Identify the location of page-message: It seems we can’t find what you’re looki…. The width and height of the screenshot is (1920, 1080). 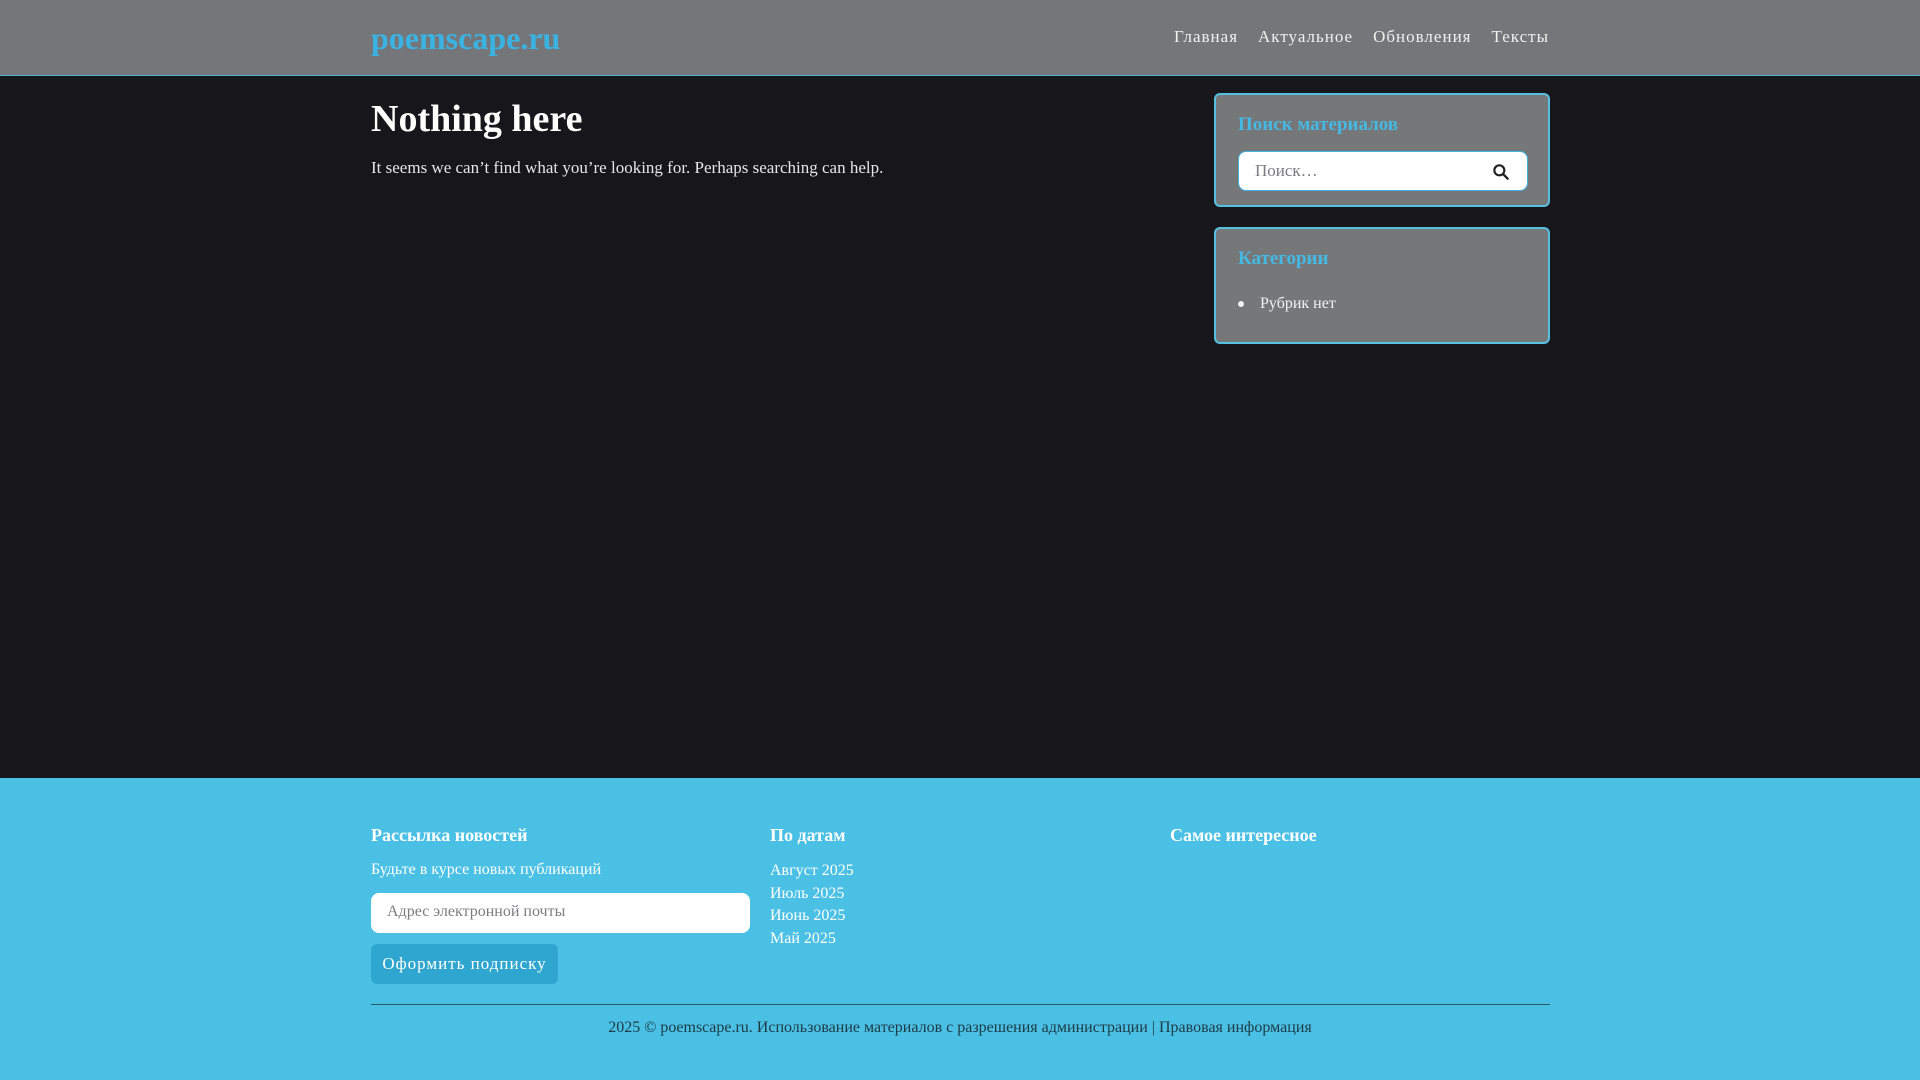
(627, 167).